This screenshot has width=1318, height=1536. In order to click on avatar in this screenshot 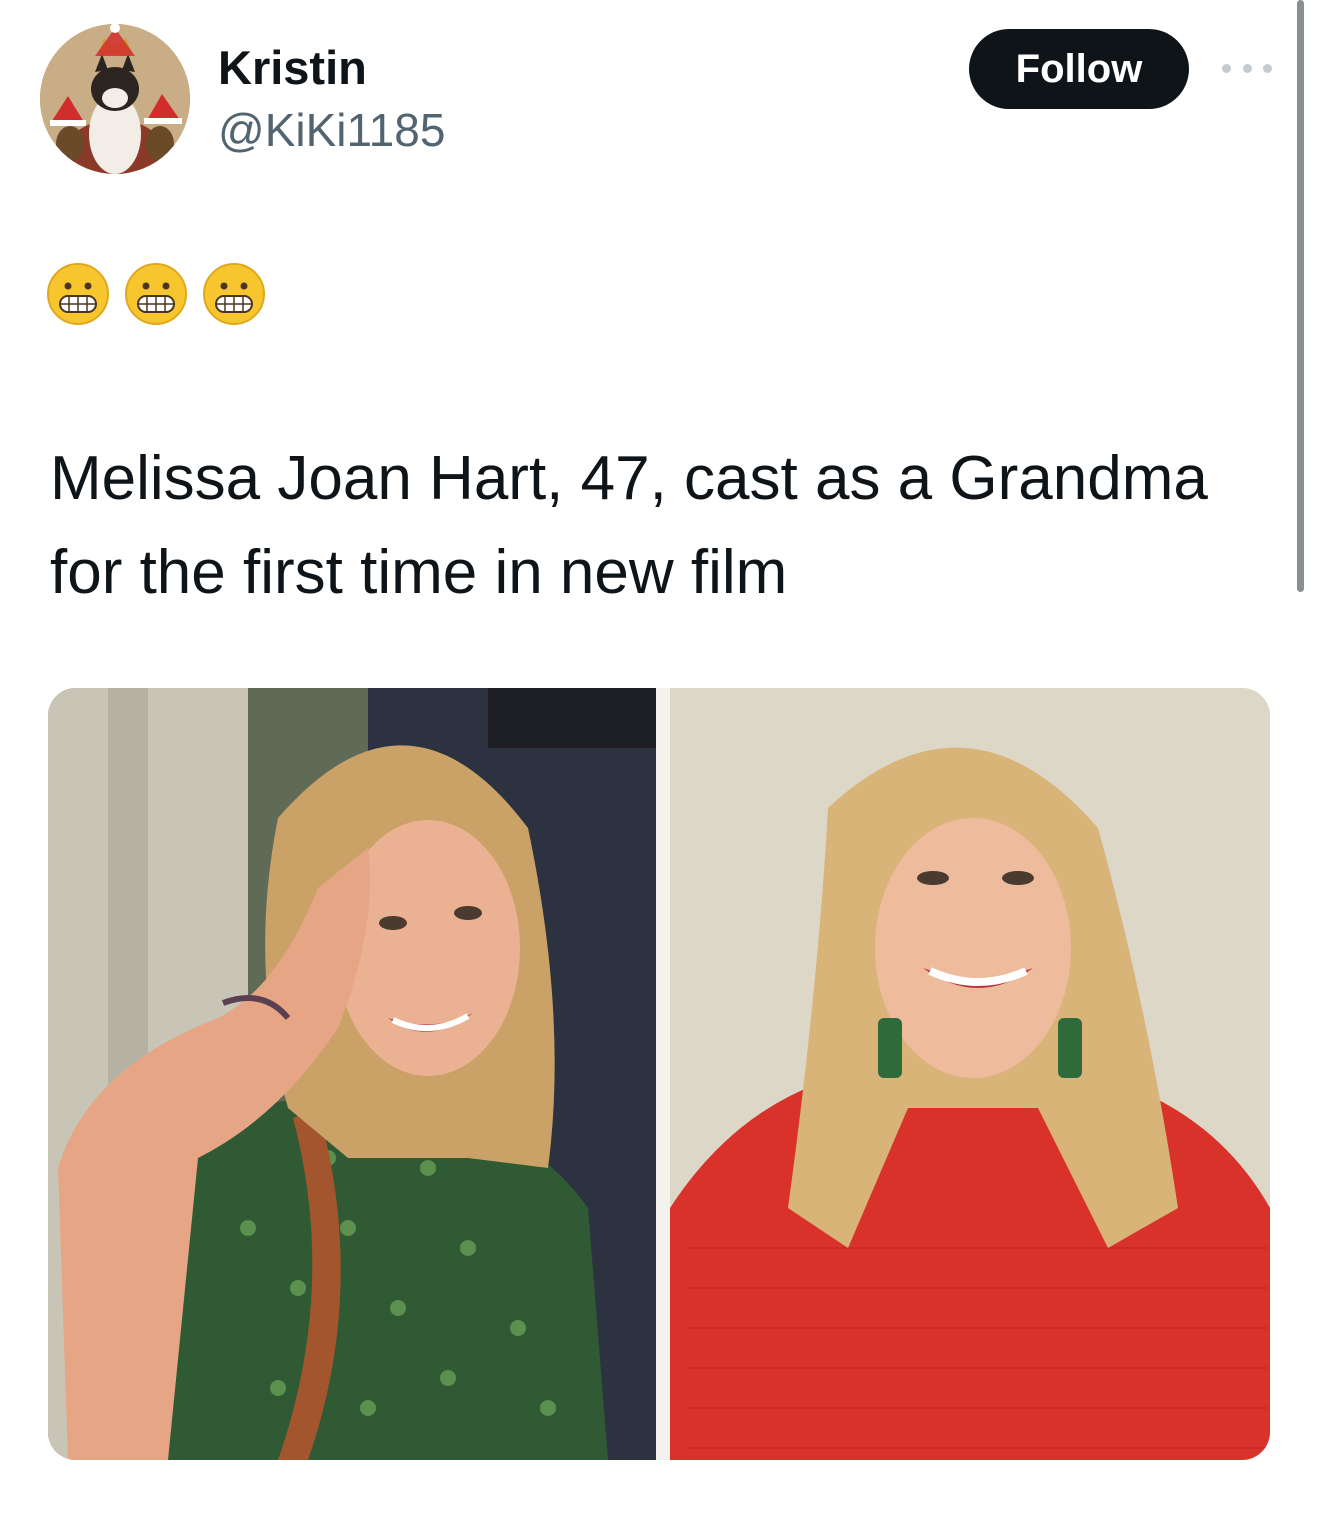, I will do `click(115, 99)`.